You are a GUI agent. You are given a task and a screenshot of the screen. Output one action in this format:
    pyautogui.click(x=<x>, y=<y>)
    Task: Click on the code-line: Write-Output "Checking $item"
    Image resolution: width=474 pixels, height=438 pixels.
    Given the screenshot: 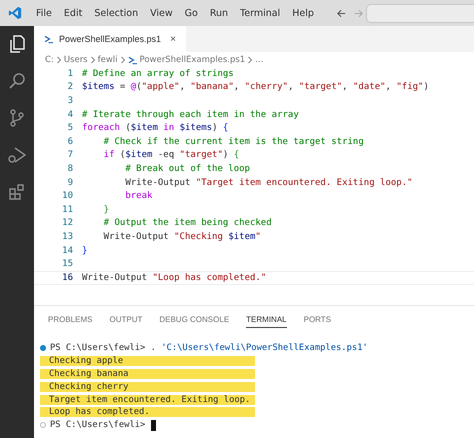 What is the action you would take?
    pyautogui.click(x=181, y=237)
    